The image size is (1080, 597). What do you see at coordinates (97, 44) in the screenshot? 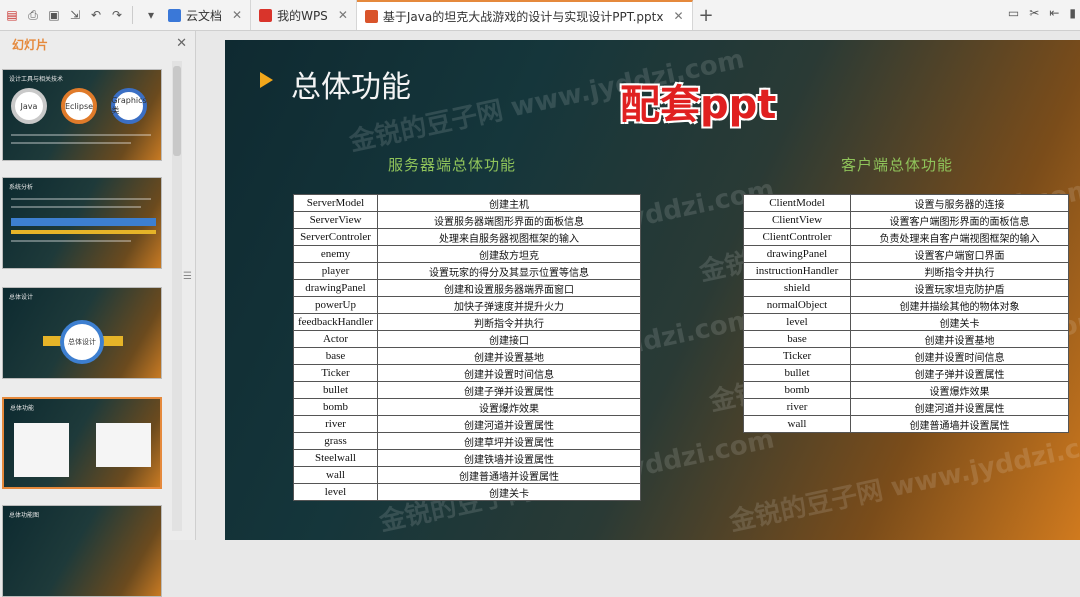
I see `slides-panel-header: 幻灯片 ✕` at bounding box center [97, 44].